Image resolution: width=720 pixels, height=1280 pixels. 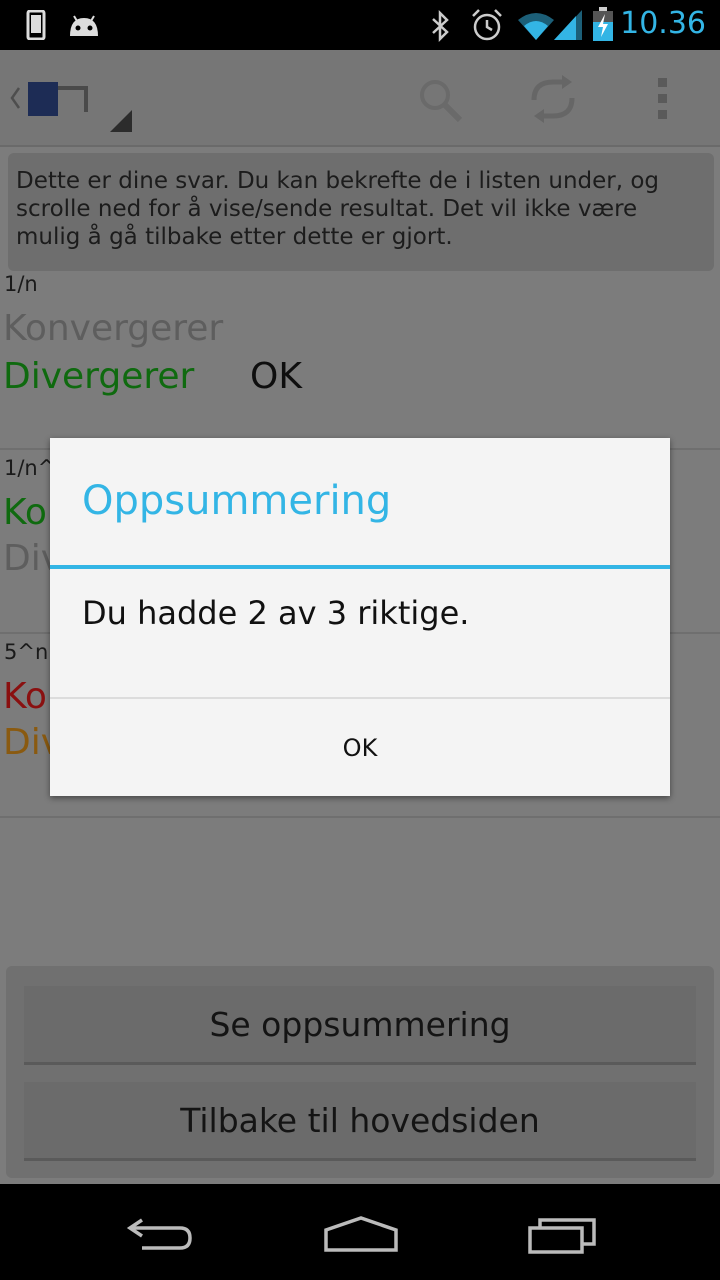 I want to click on overflow-menu-icon, so click(x=663, y=99).